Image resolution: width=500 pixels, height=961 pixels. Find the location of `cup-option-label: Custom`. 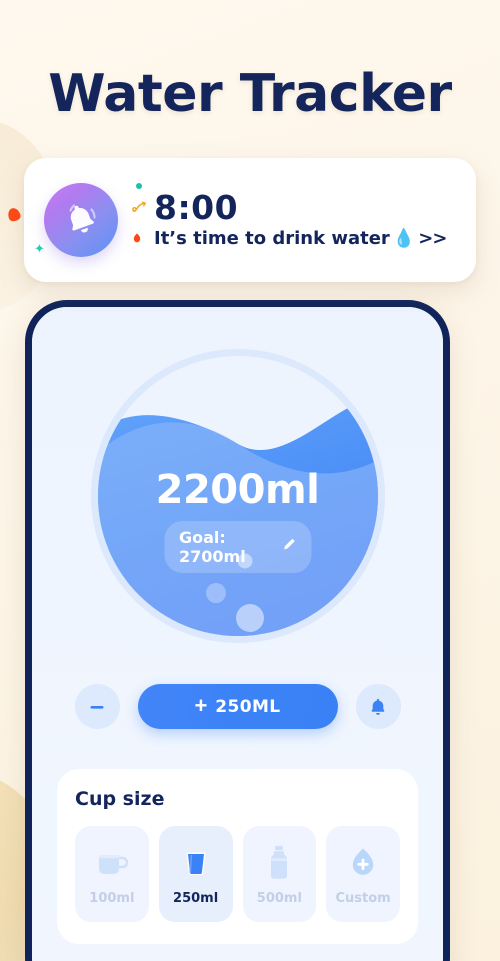

cup-option-label: Custom is located at coordinates (363, 898).